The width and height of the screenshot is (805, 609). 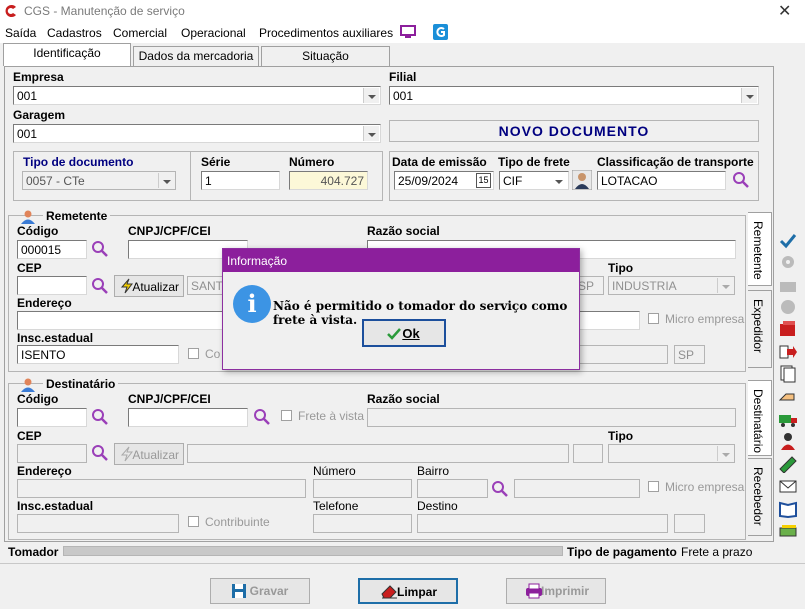 What do you see at coordinates (788, 509) in the screenshot?
I see `book-icon` at bounding box center [788, 509].